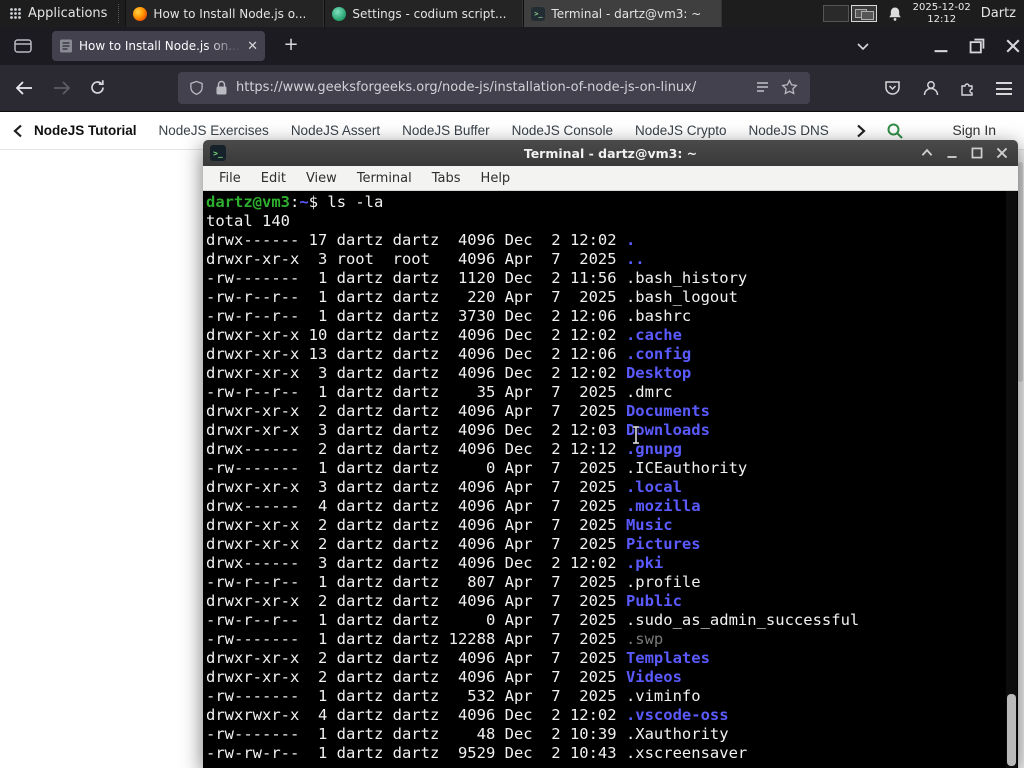 The image size is (1024, 768). I want to click on reload-icon, so click(97, 87).